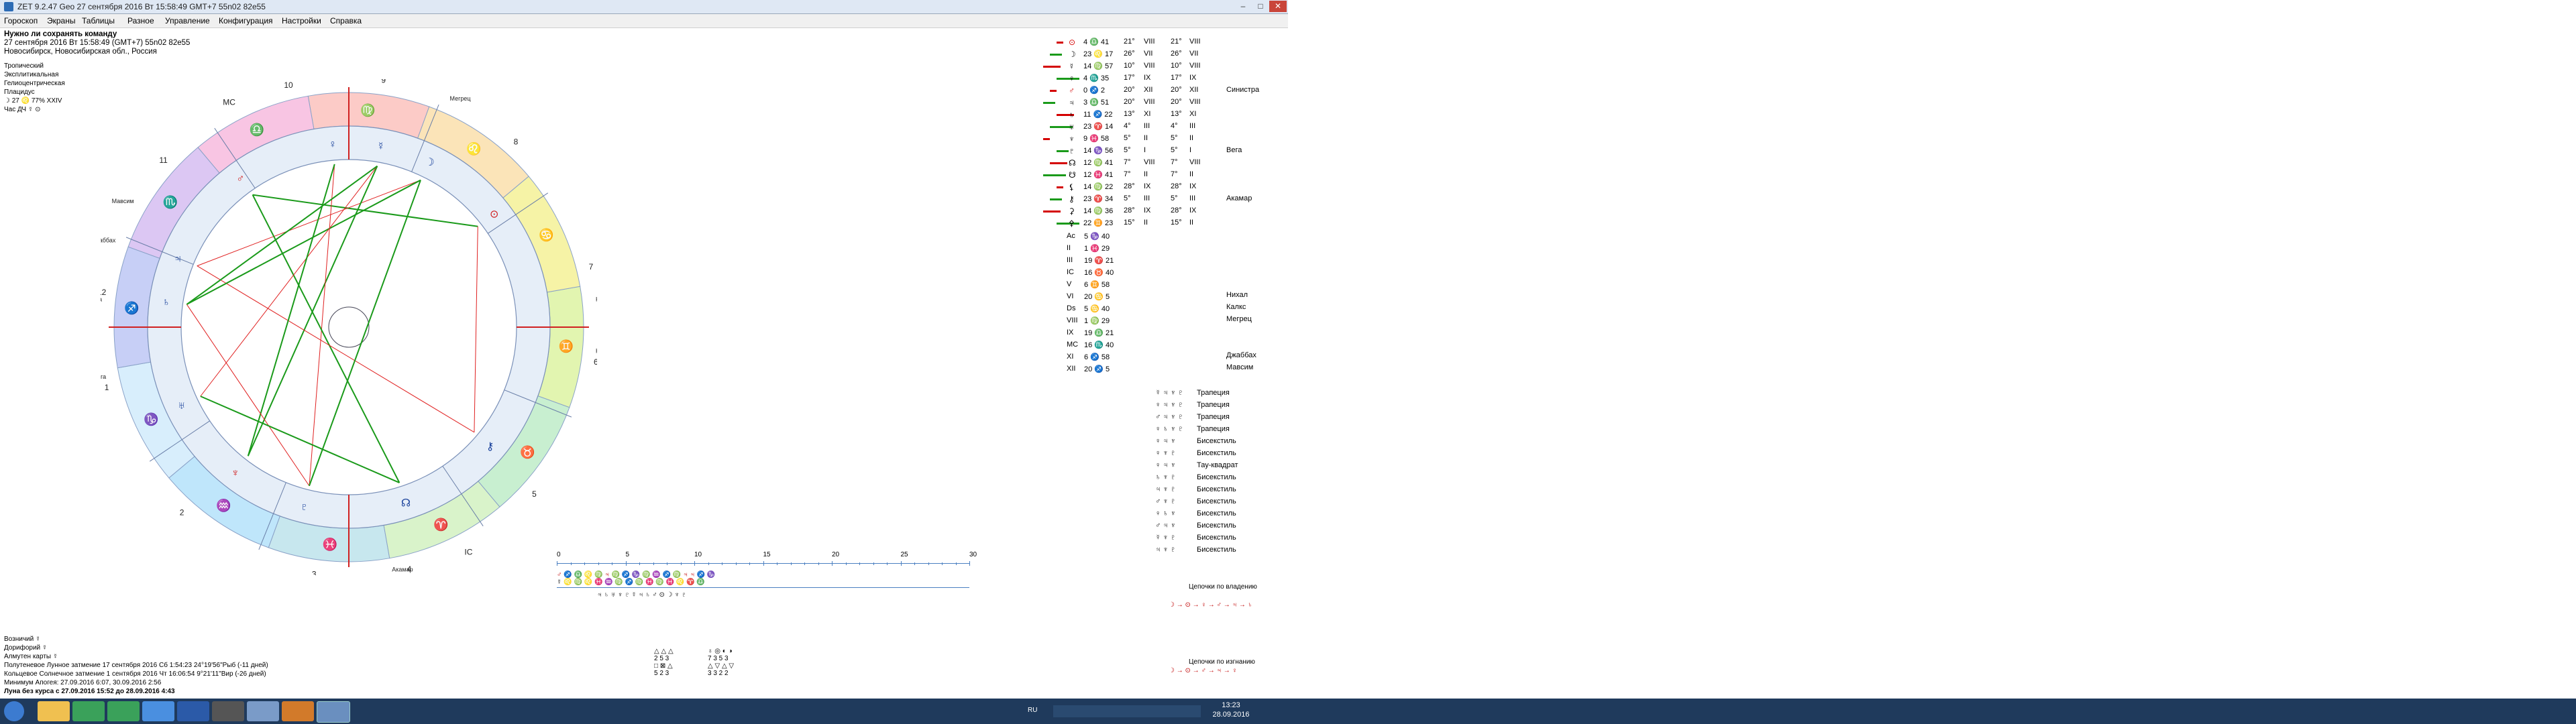 The height and width of the screenshot is (724, 2576). Describe the element at coordinates (1096, 78) in the screenshot. I see `planet-position: 4 ♏ 35` at that location.